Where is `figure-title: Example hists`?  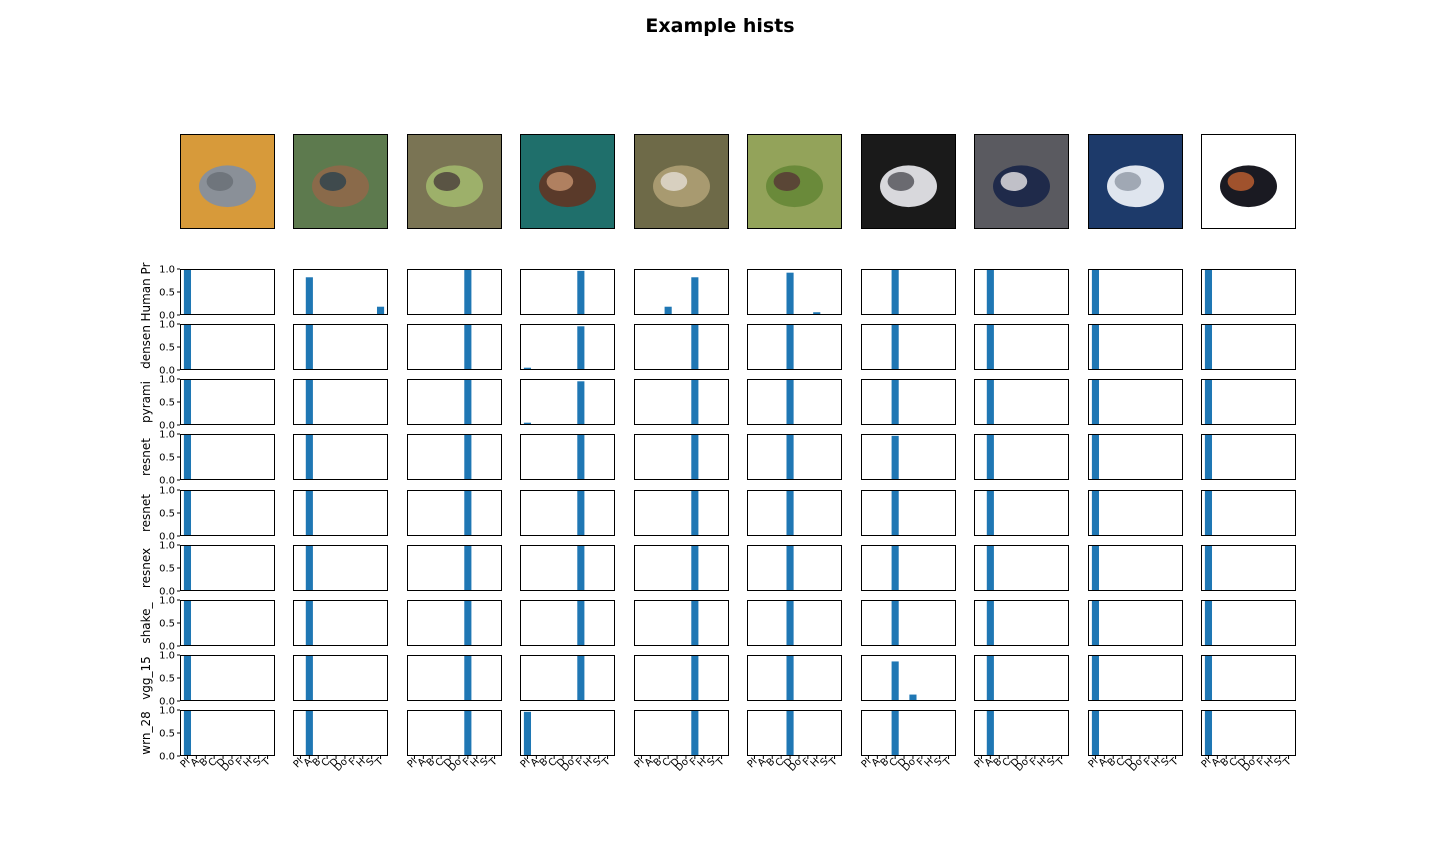
figure-title: Example hists is located at coordinates (719, 26).